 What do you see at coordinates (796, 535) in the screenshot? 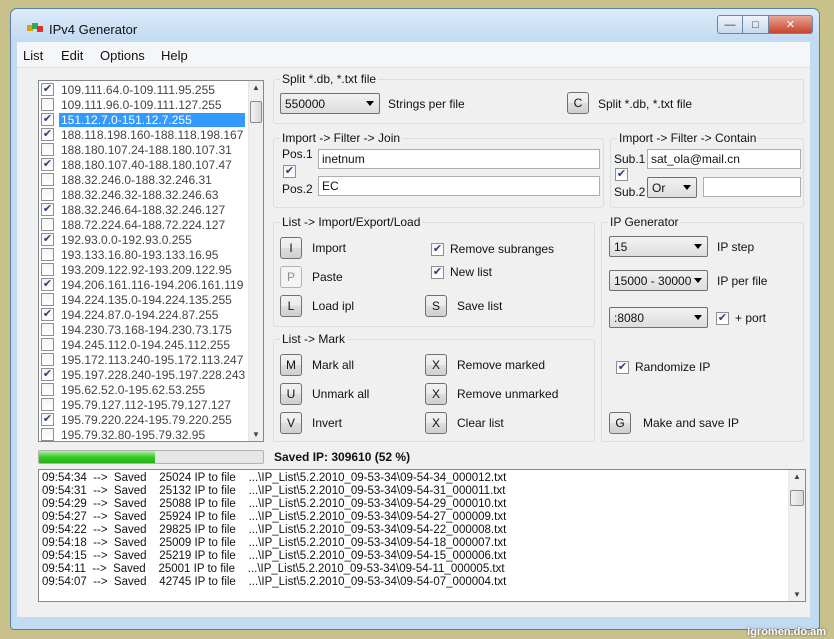
I see `log-scrollbar: ▲ ▼` at bounding box center [796, 535].